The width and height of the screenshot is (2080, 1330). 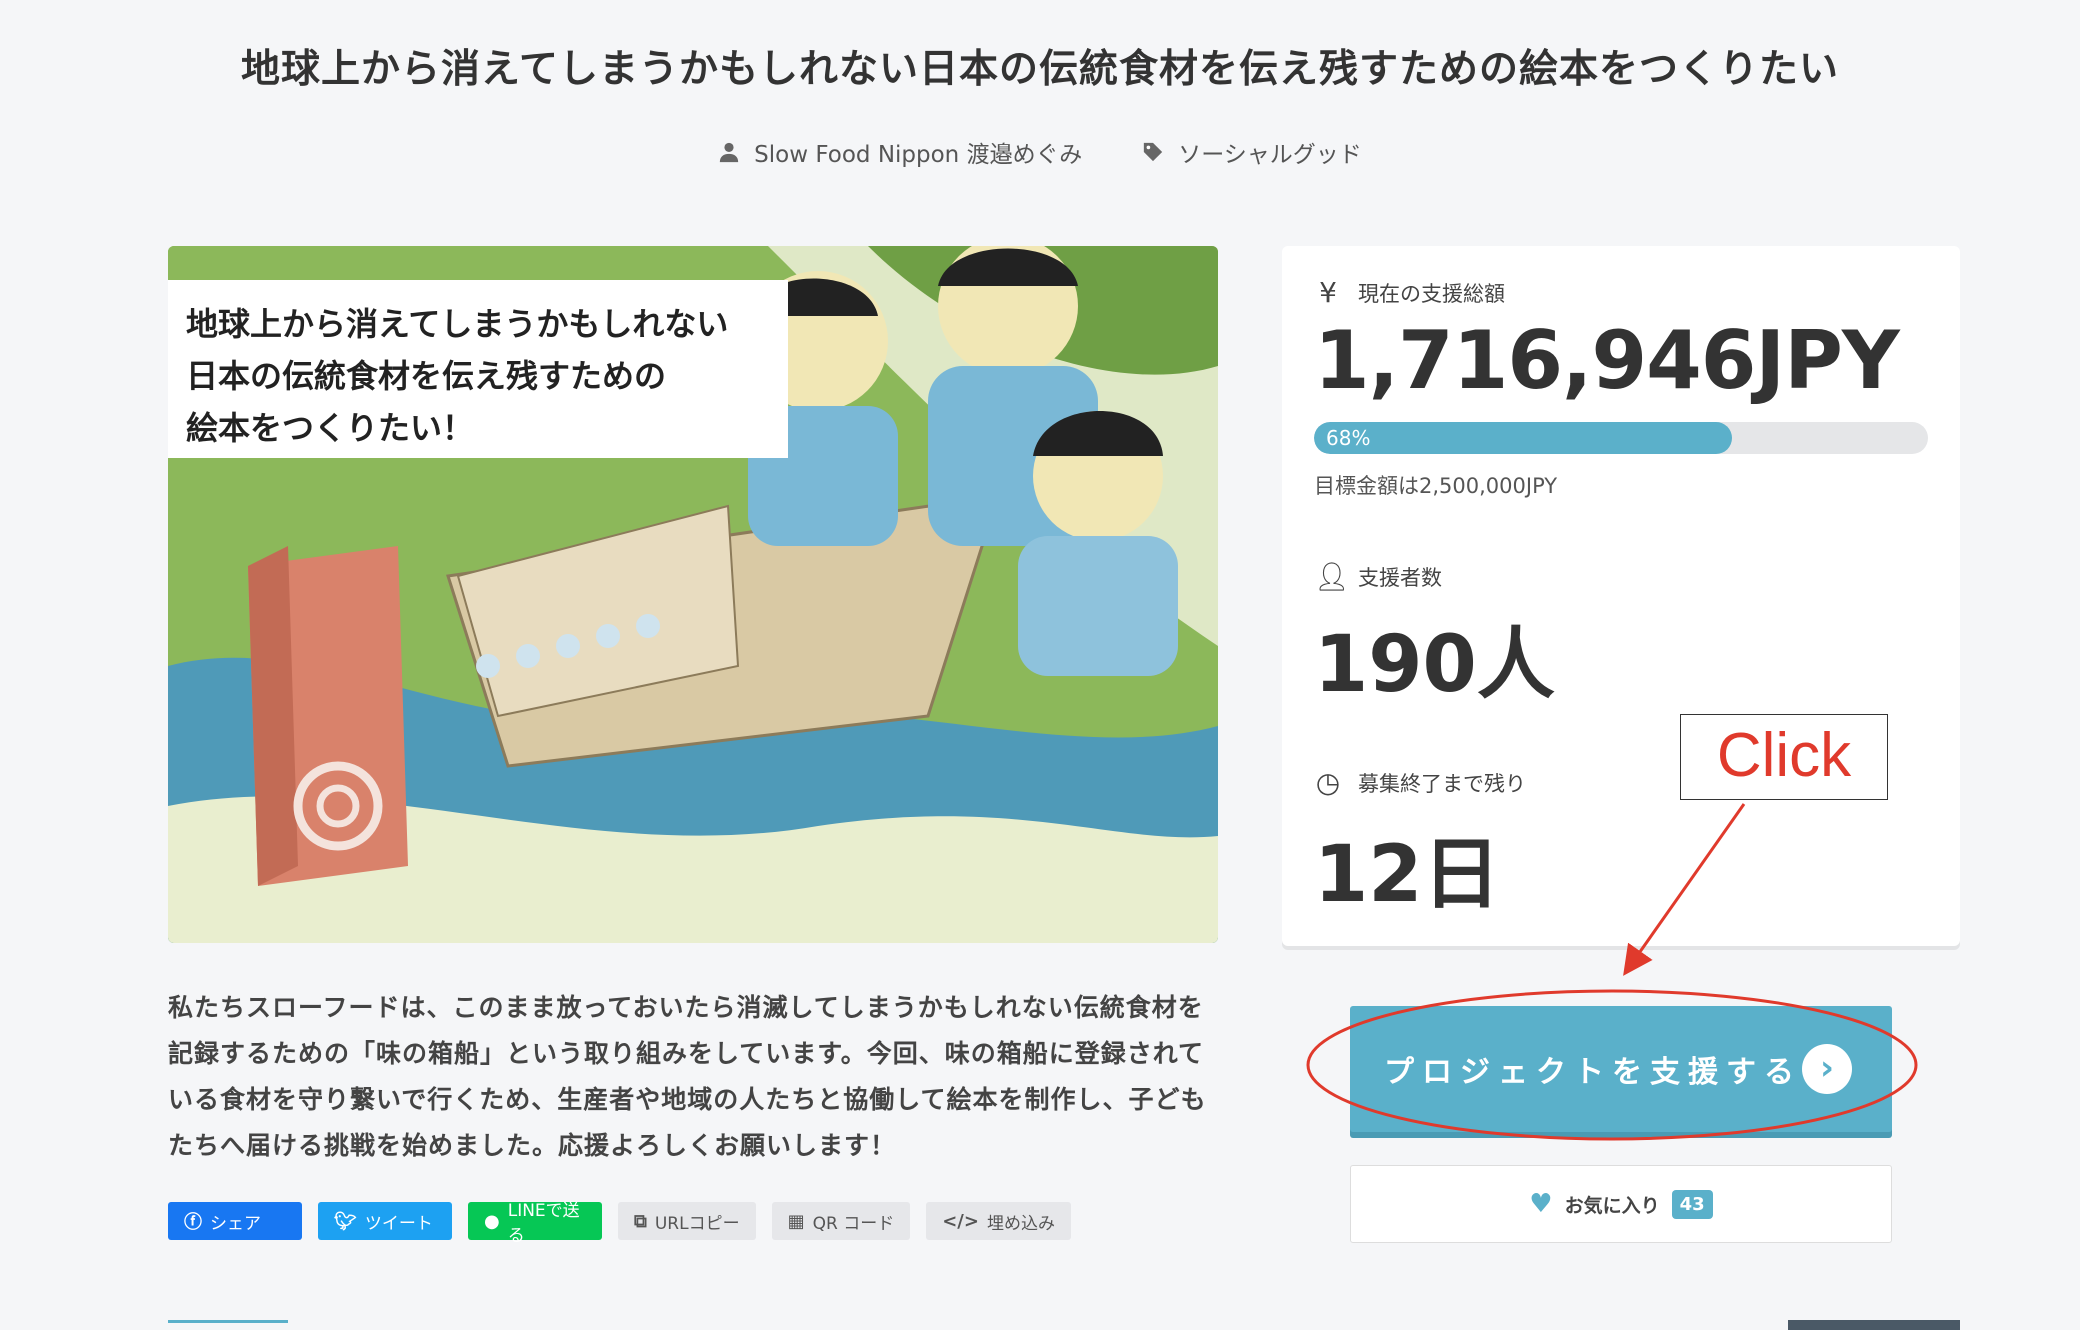 I want to click on caption-line-1: 地球上から消えてしまうかもしれない, so click(x=457, y=324).